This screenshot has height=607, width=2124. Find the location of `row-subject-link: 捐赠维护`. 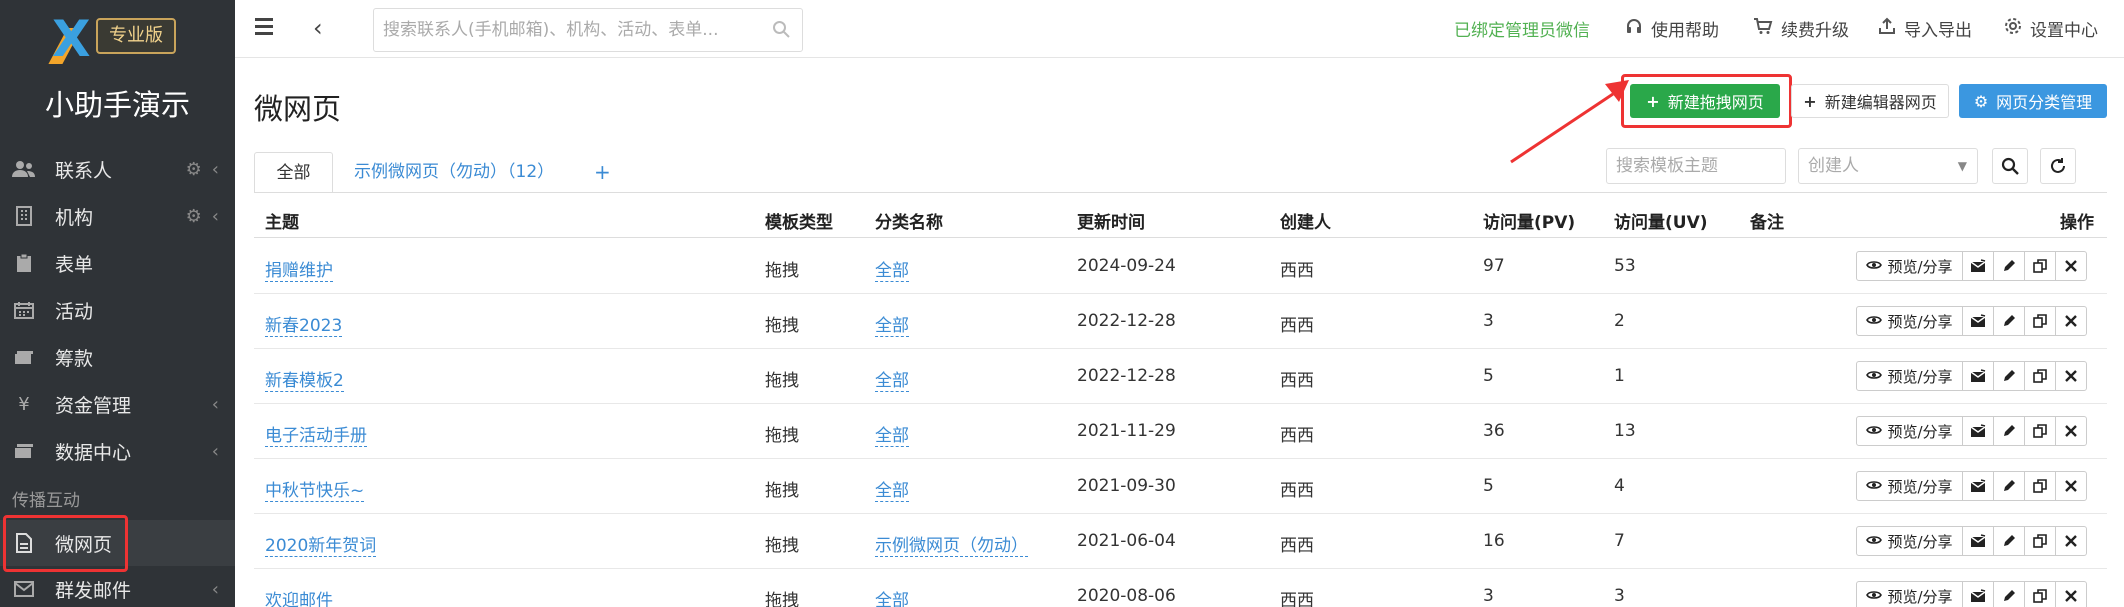

row-subject-link: 捐赠维护 is located at coordinates (299, 269).